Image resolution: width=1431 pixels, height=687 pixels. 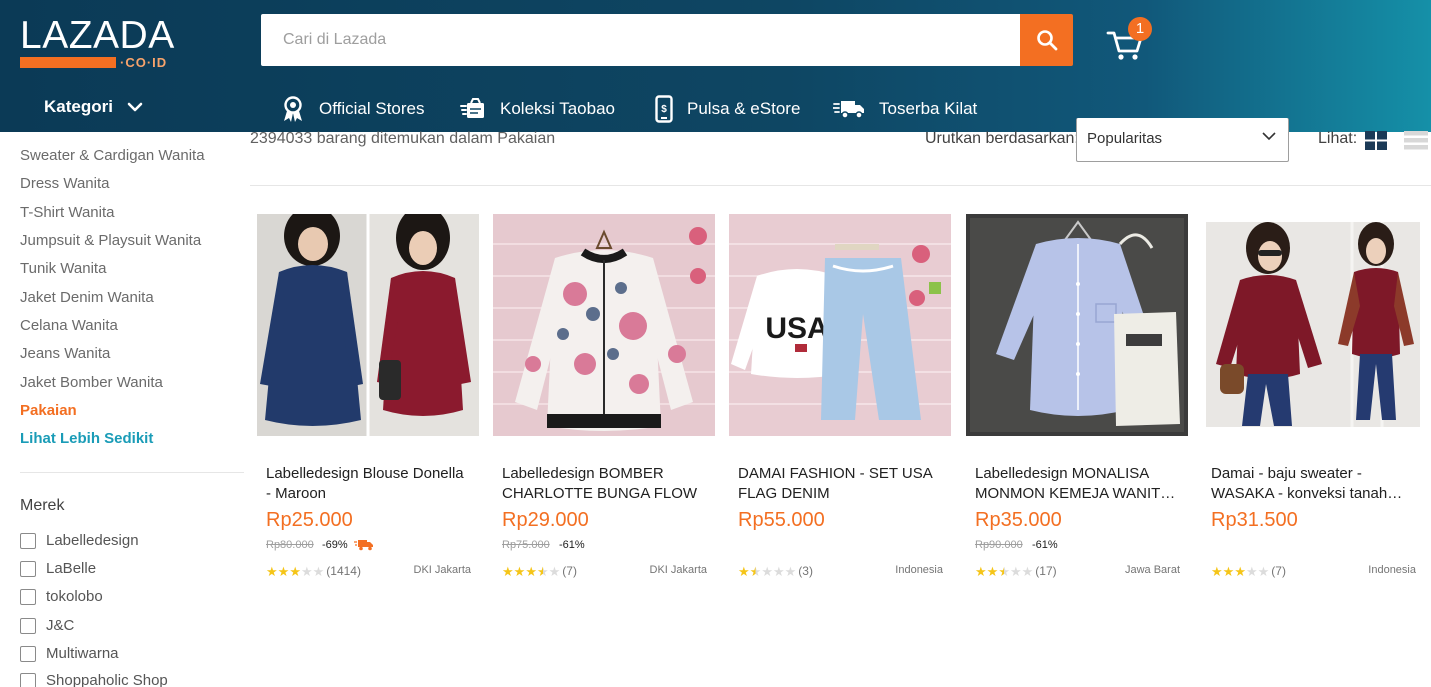 I want to click on category-menu-button: Kategori, so click(x=93, y=107).